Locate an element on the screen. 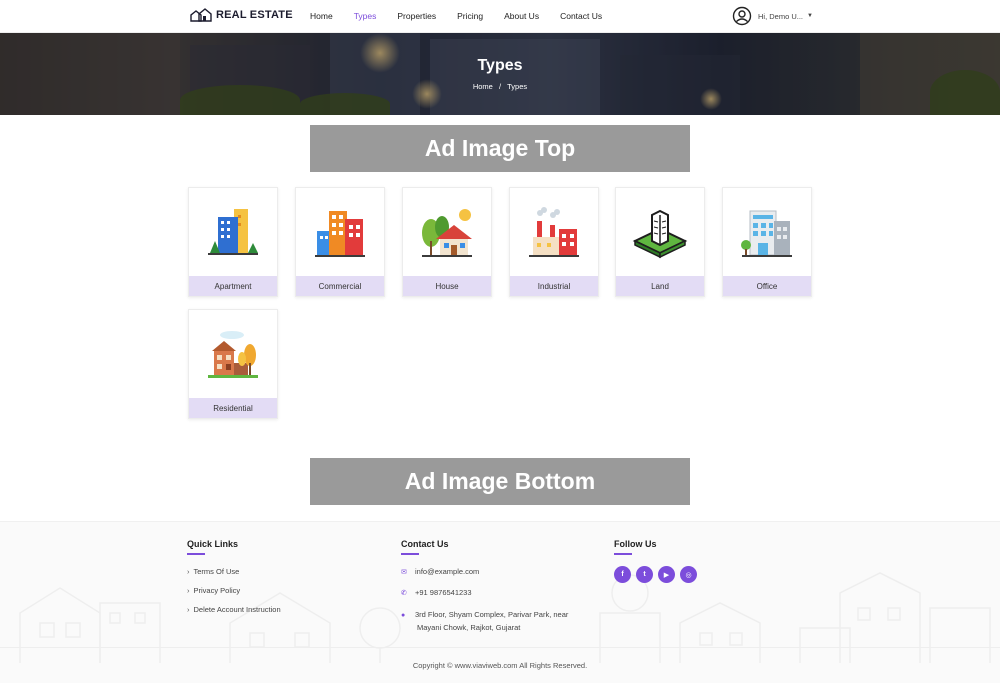 The image size is (1000, 683). type-card-residential: Residential is located at coordinates (233, 364).